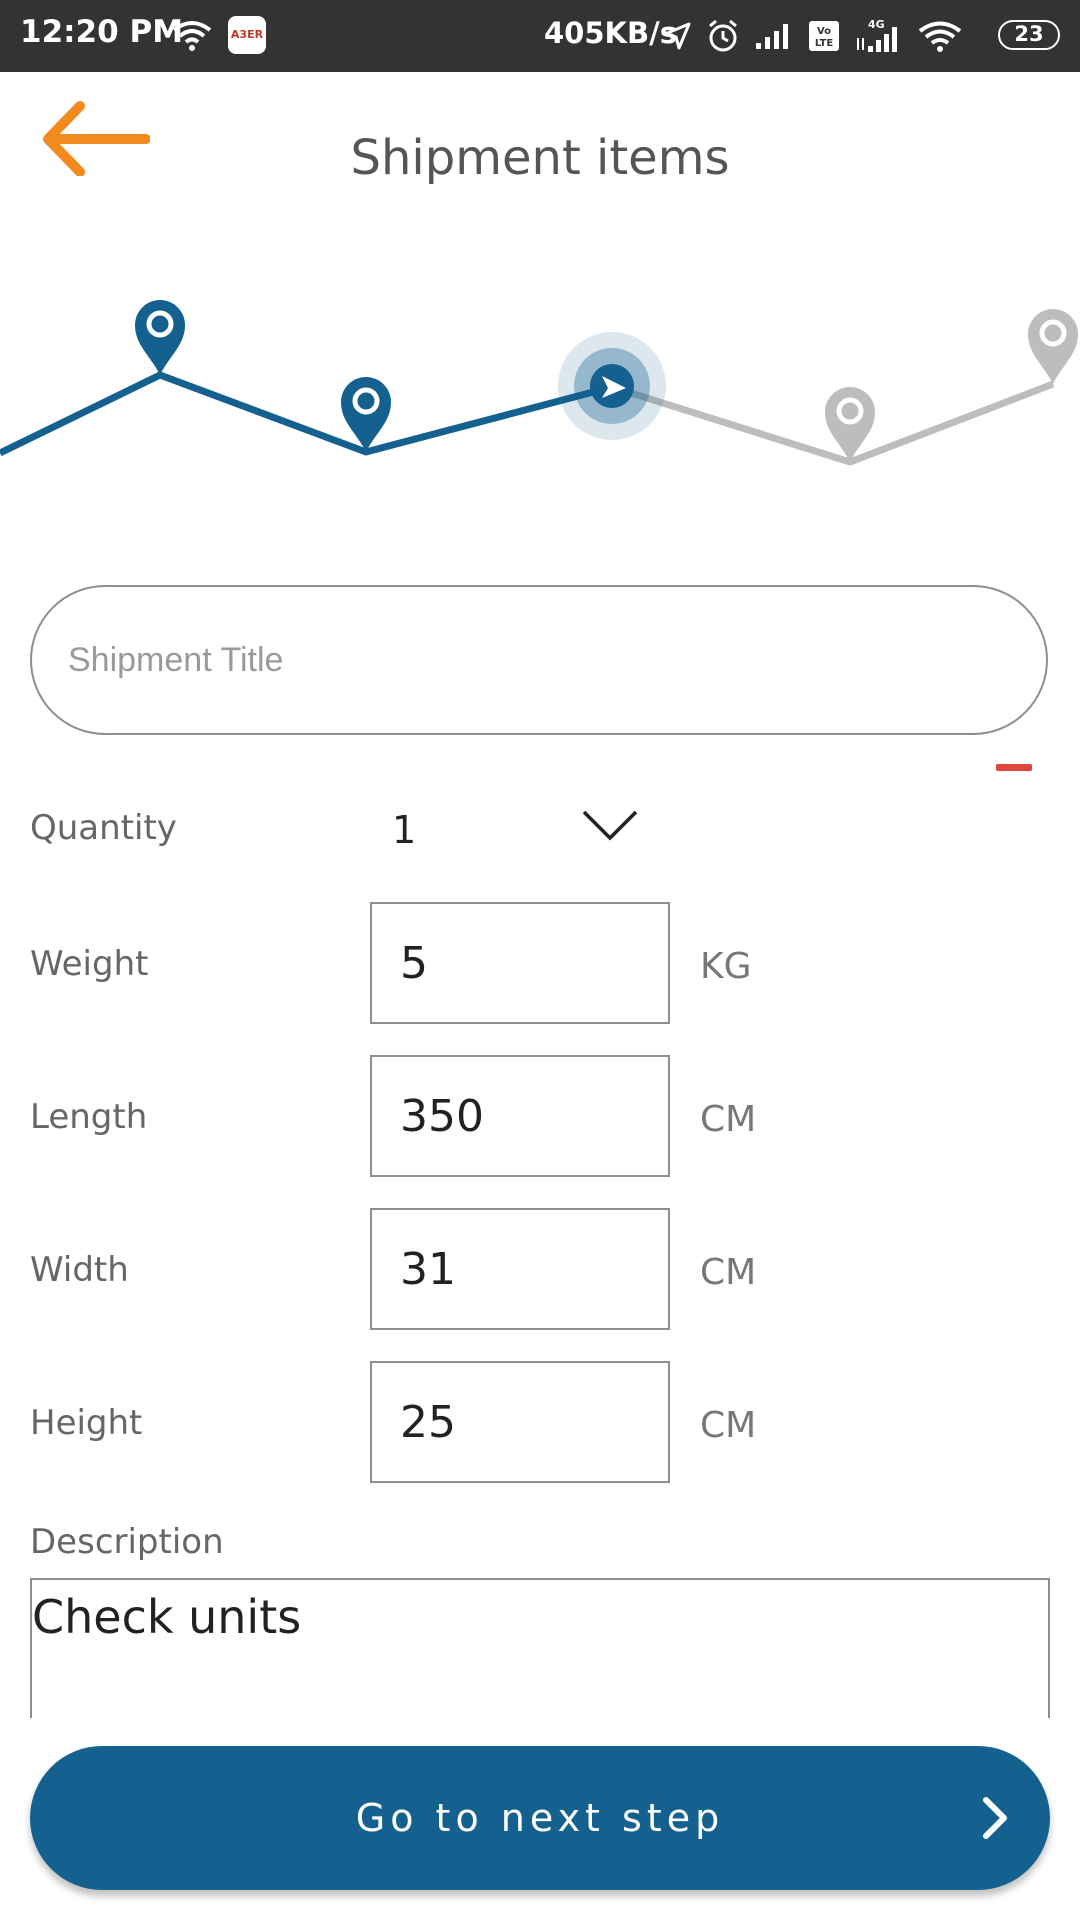 The image size is (1080, 1920). What do you see at coordinates (995, 1818) in the screenshot?
I see `chevron-right-icon` at bounding box center [995, 1818].